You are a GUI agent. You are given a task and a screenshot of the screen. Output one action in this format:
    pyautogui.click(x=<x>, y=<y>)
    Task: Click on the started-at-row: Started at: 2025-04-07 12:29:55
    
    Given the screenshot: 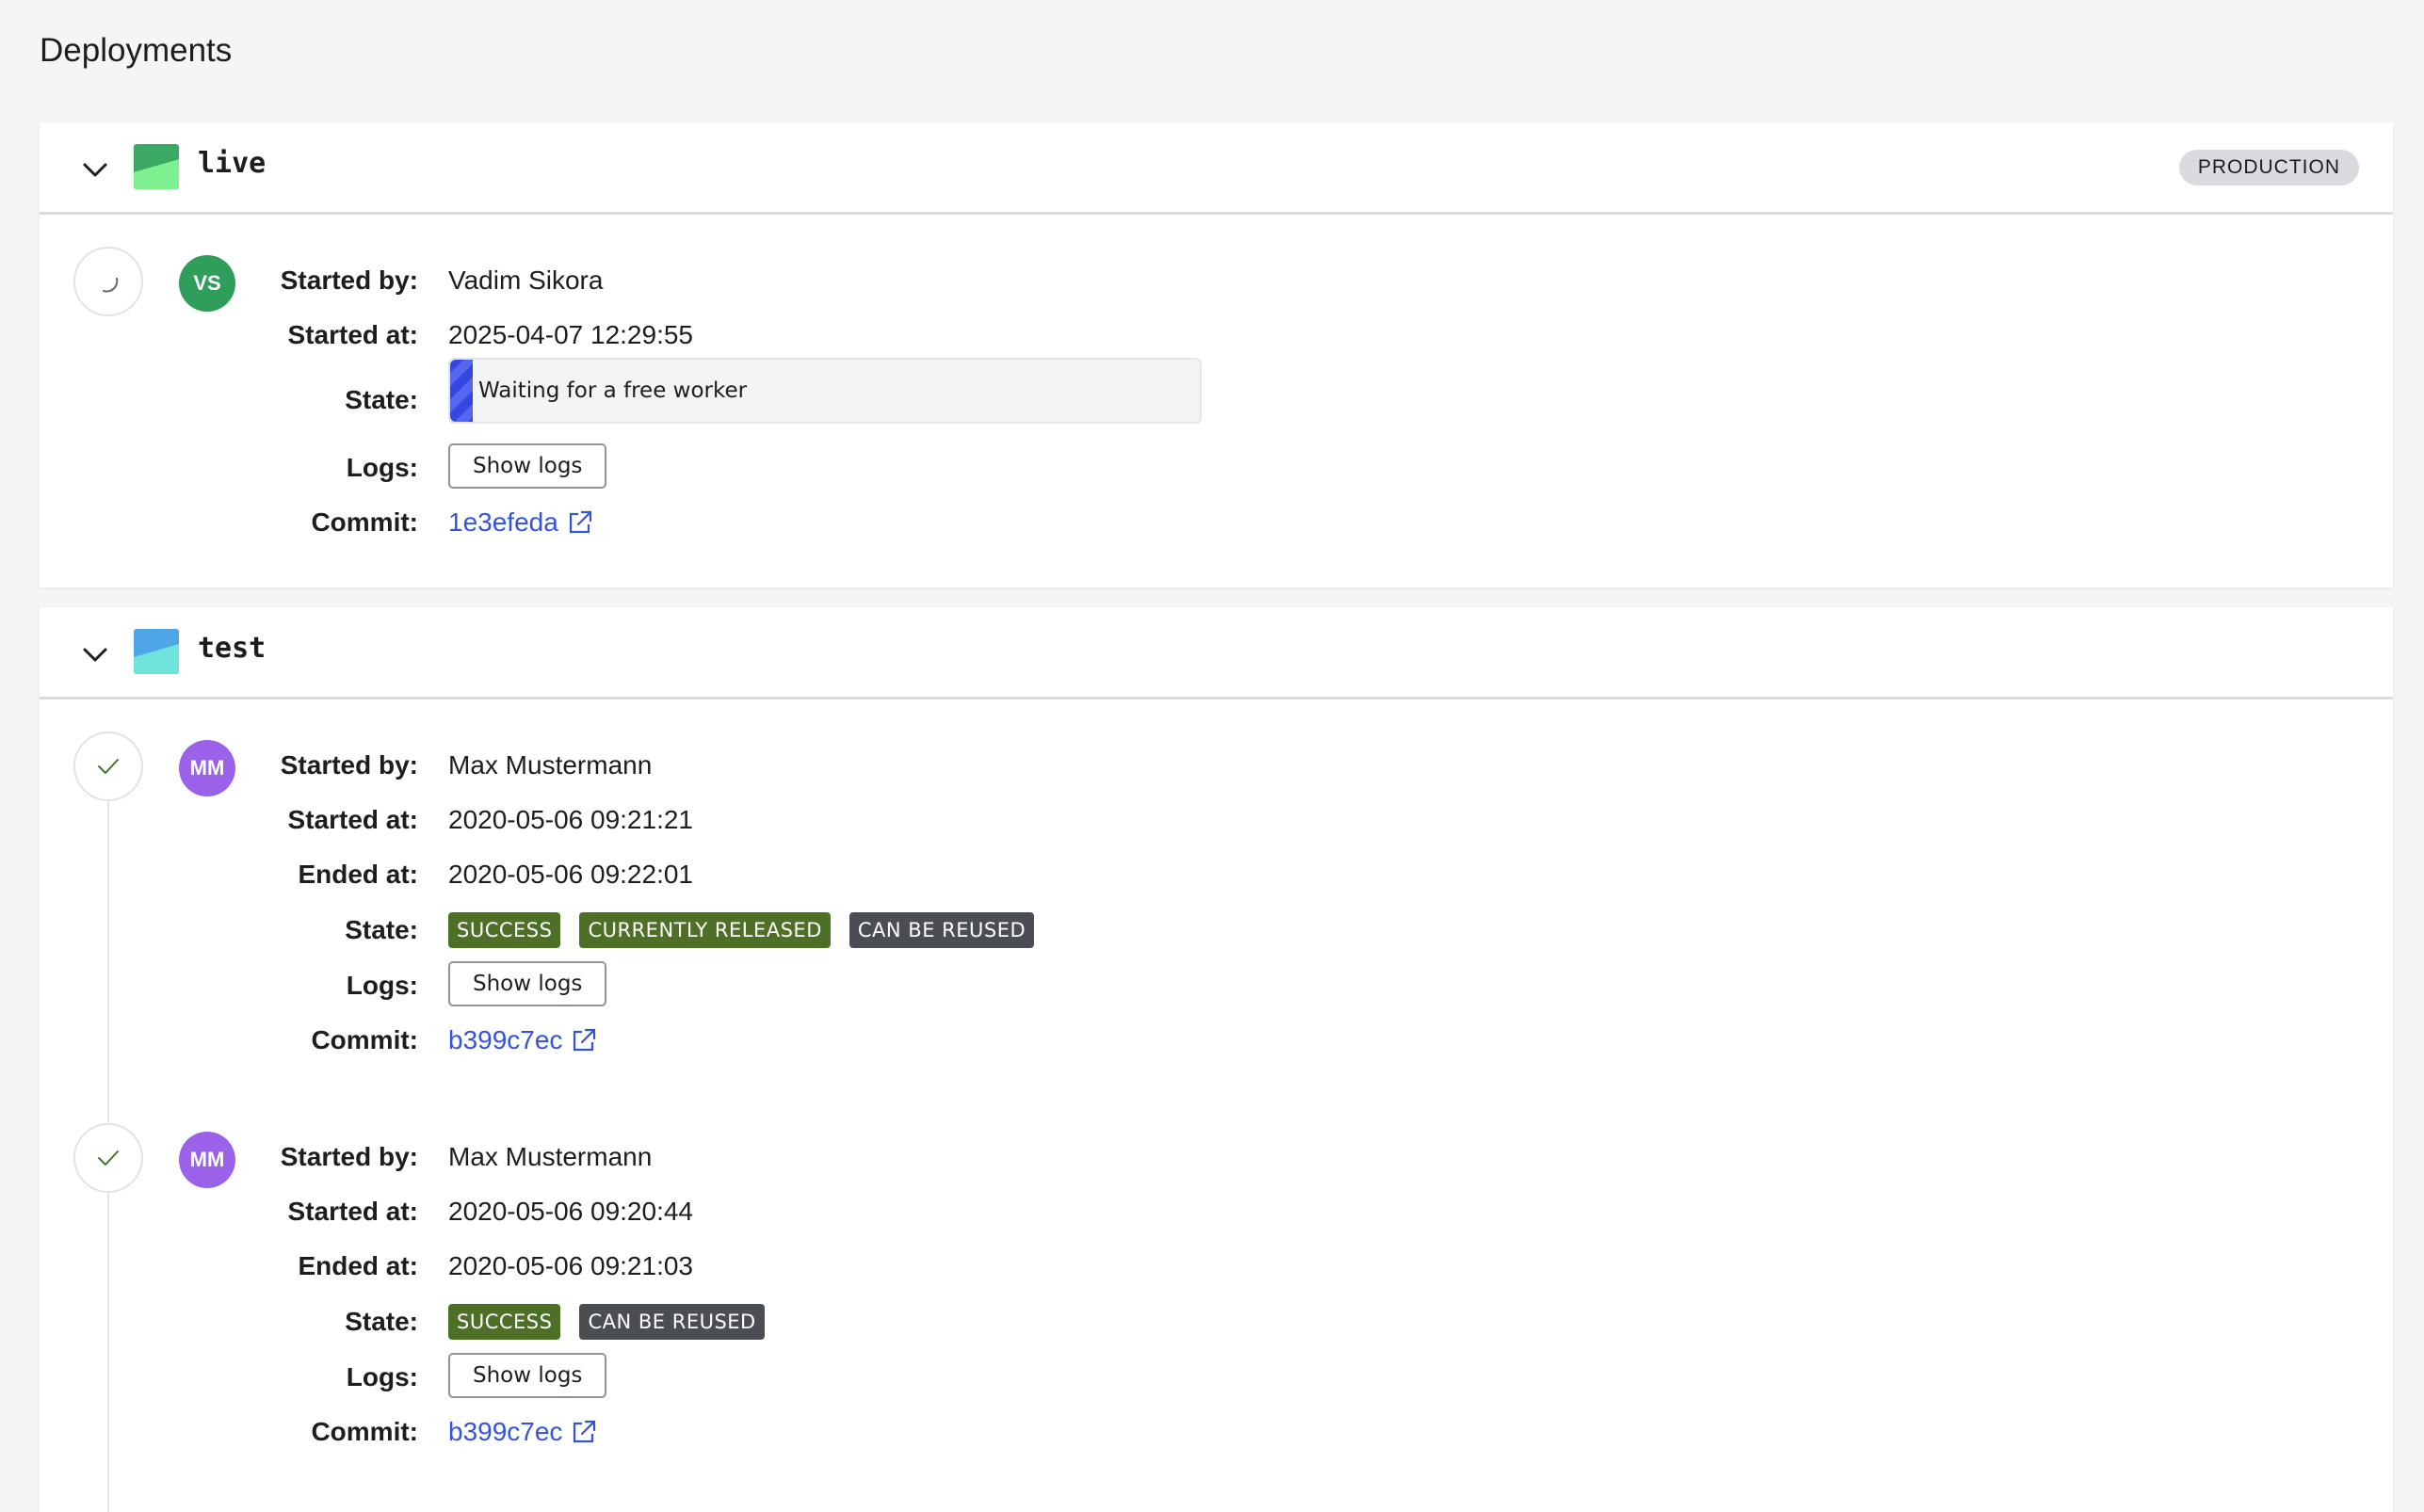 What is the action you would take?
    pyautogui.click(x=1216, y=335)
    